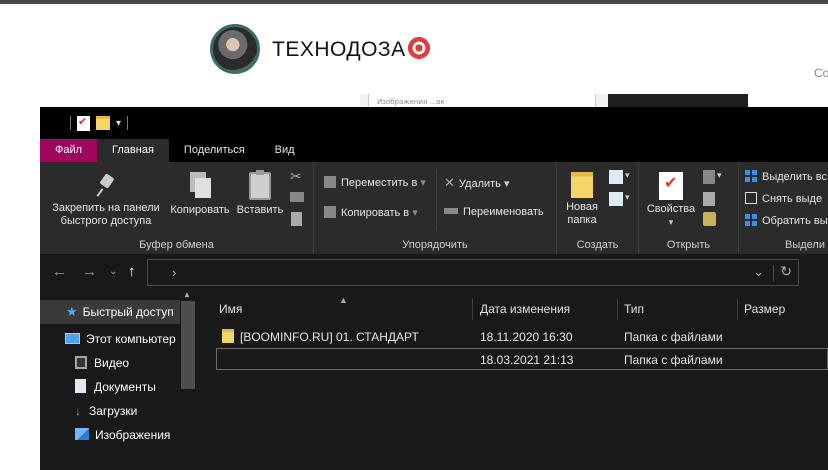  I want to click on title-bar: ▾, so click(434, 123).